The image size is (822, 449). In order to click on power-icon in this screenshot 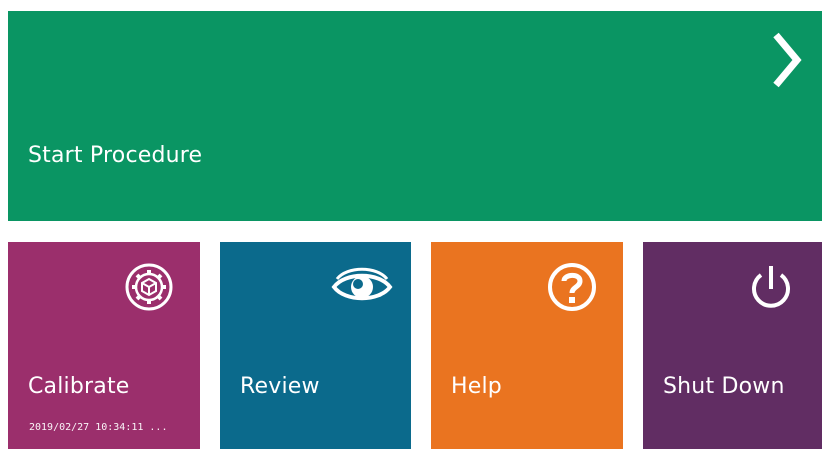, I will do `click(771, 287)`.